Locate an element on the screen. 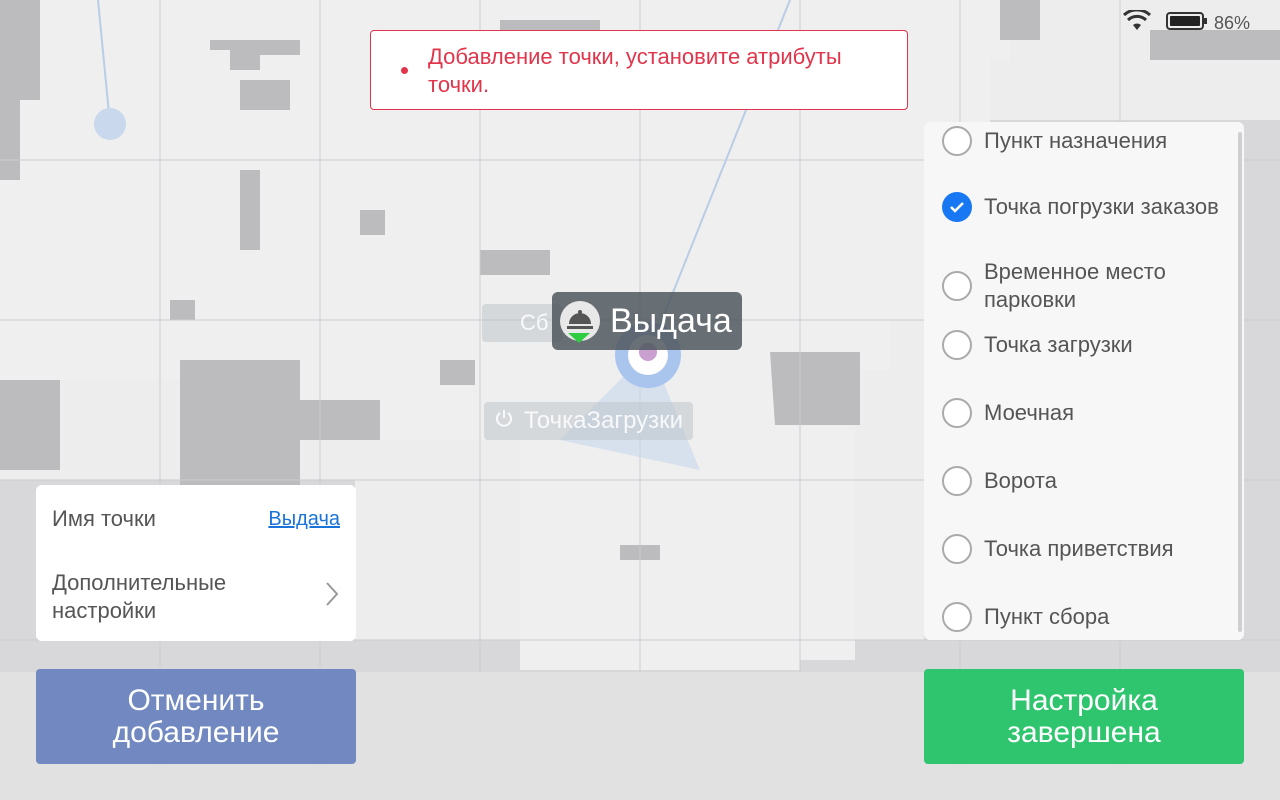 The width and height of the screenshot is (1280, 800). point-type-option: Точка загрузки is located at coordinates (1082, 345).